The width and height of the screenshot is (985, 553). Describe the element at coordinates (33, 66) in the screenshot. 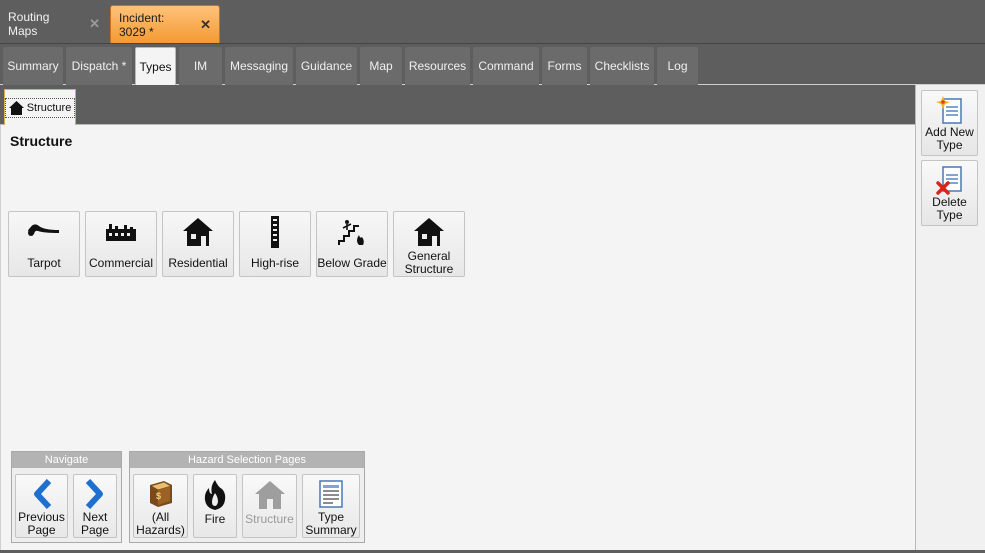

I see `tab-summary: Summary` at that location.